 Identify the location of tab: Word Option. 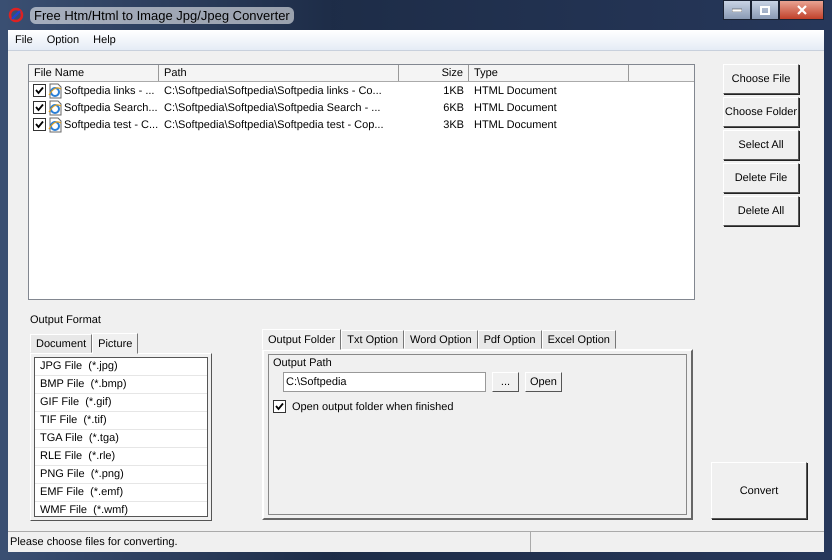
(441, 339).